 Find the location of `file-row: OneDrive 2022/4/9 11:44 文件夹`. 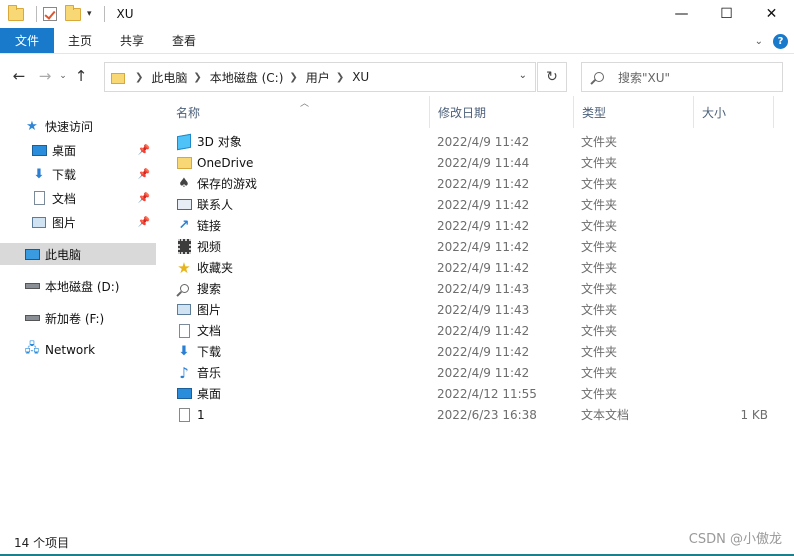

file-row: OneDrive 2022/4/9 11:44 文件夹 is located at coordinates (477, 162).